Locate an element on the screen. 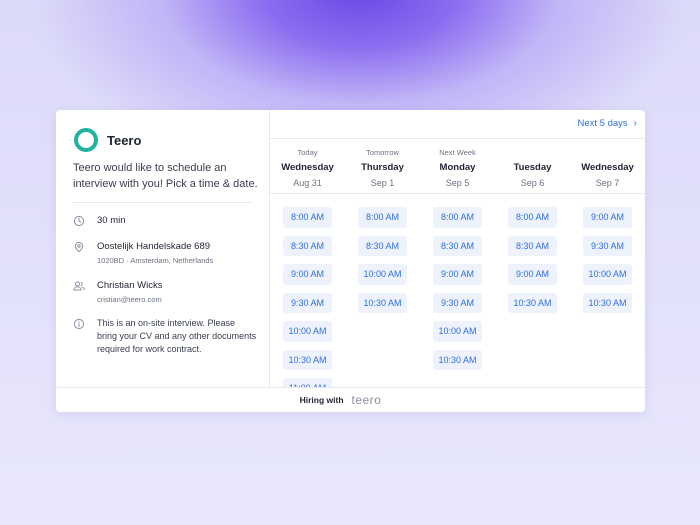  location-pin-icon is located at coordinates (79, 247).